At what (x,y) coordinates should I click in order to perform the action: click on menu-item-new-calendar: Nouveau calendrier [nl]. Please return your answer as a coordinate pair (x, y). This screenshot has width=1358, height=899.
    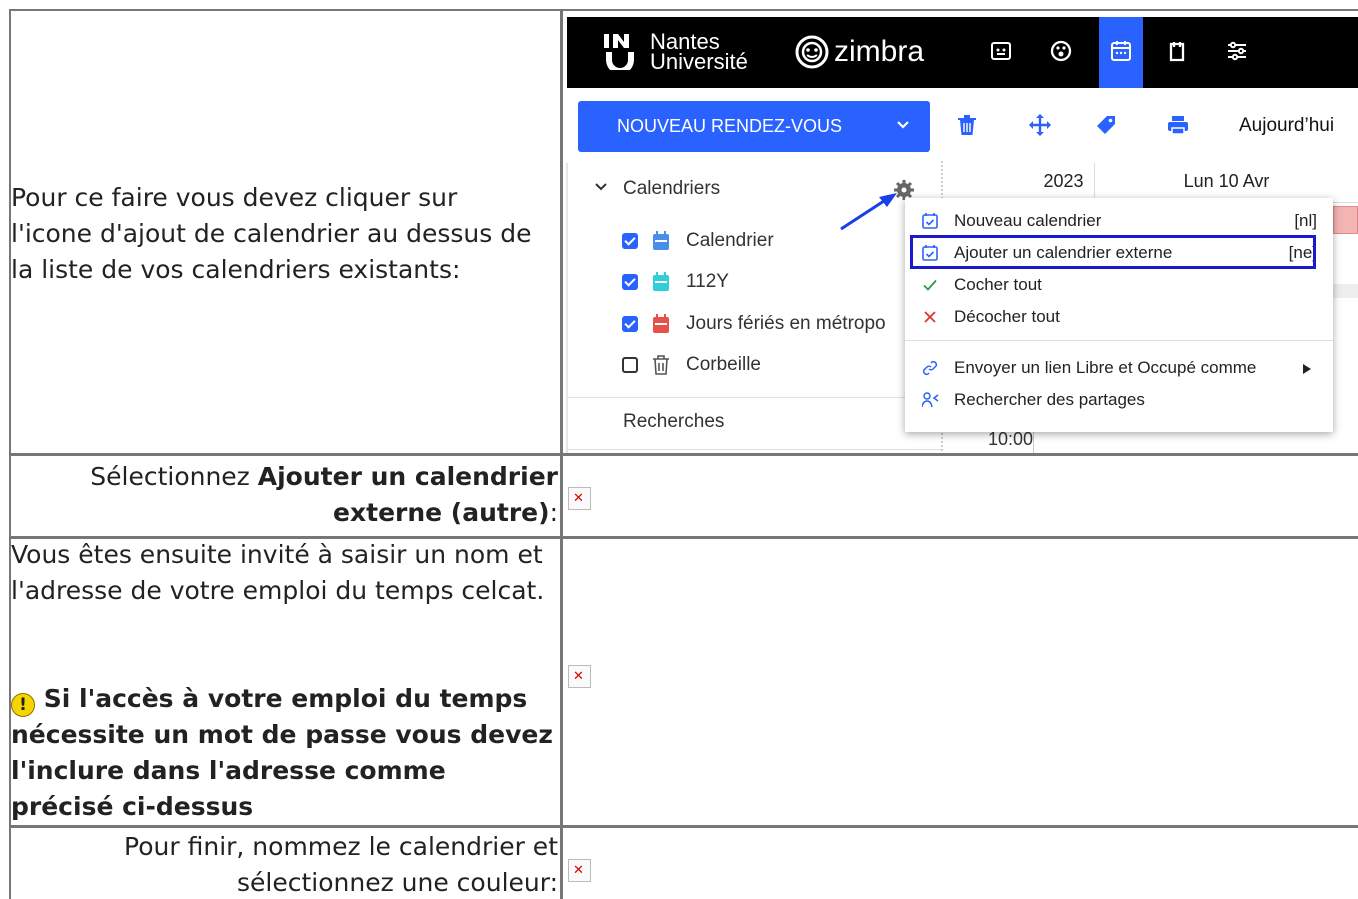
    Looking at the image, I should click on (1119, 221).